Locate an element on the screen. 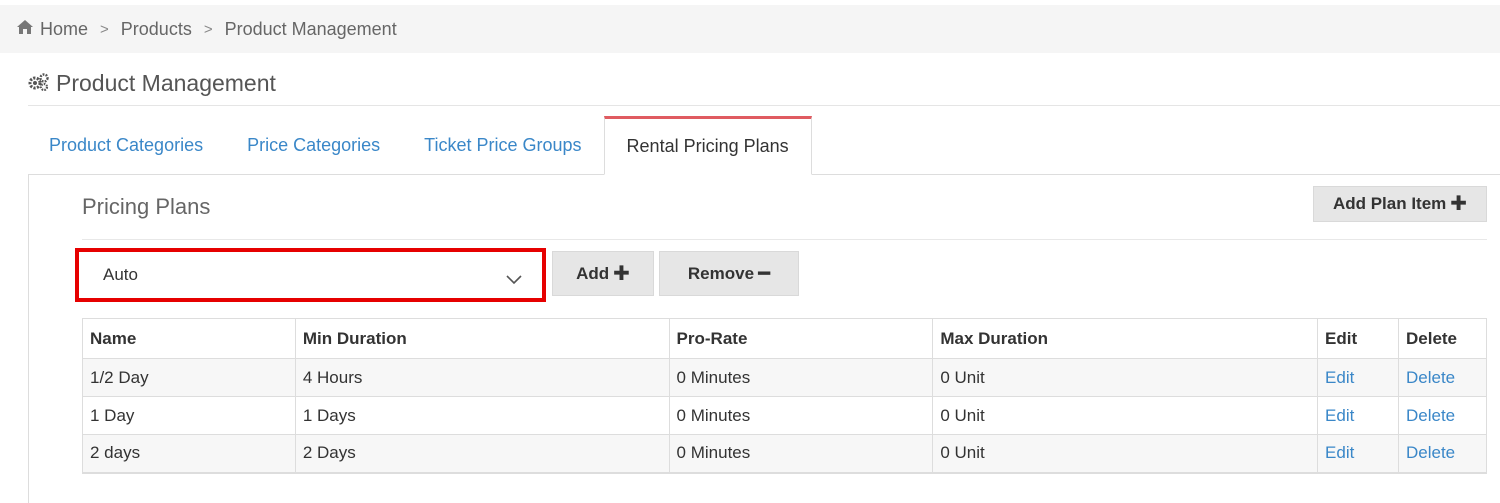 This screenshot has width=1500, height=503. minus-icon: ━ is located at coordinates (764, 273).